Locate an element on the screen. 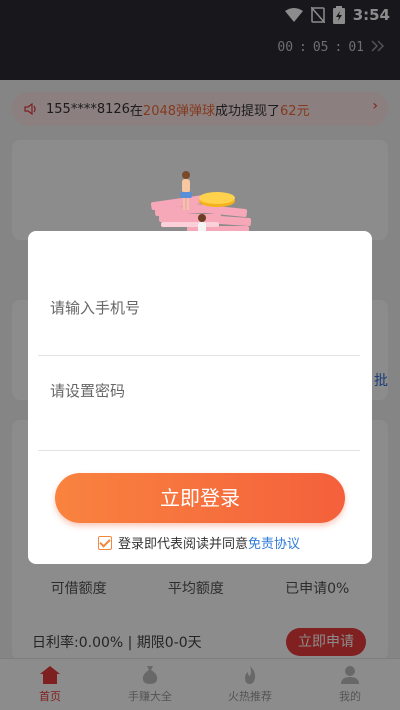 The width and height of the screenshot is (400, 710). password-field-wrap is located at coordinates (199, 410).